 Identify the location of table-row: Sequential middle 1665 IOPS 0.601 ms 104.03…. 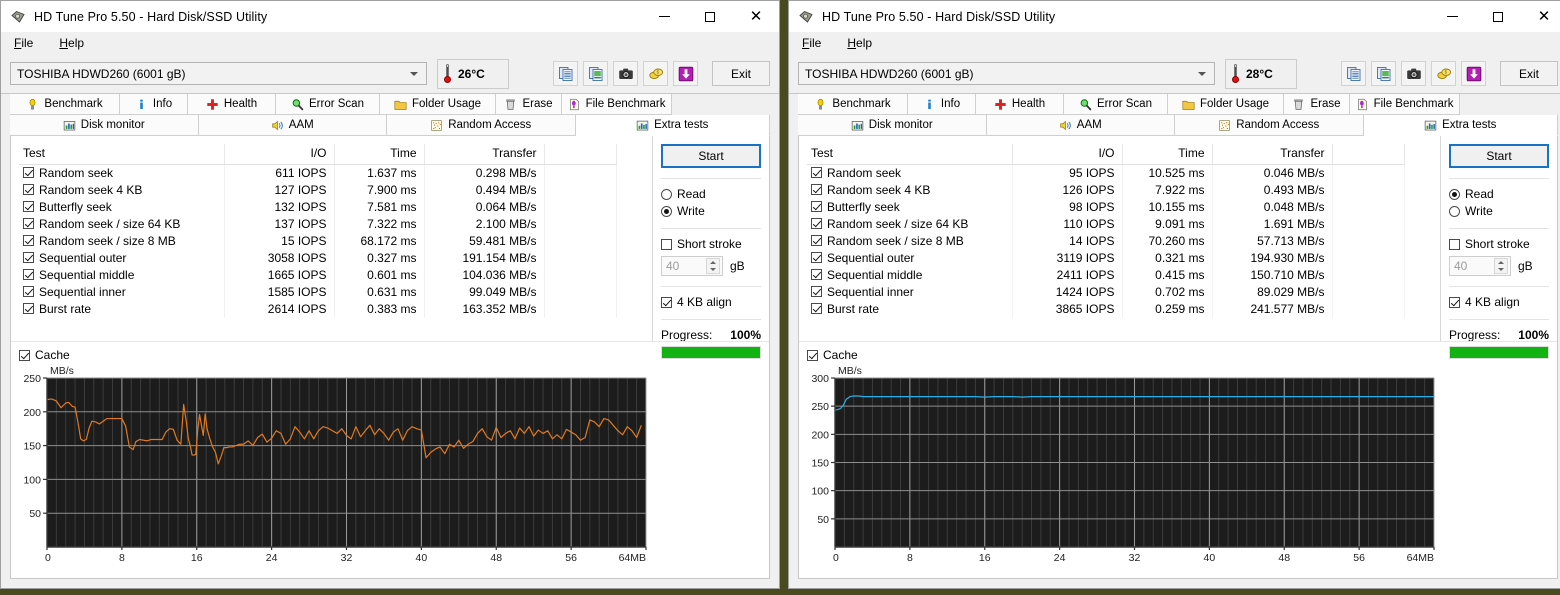
(318, 275).